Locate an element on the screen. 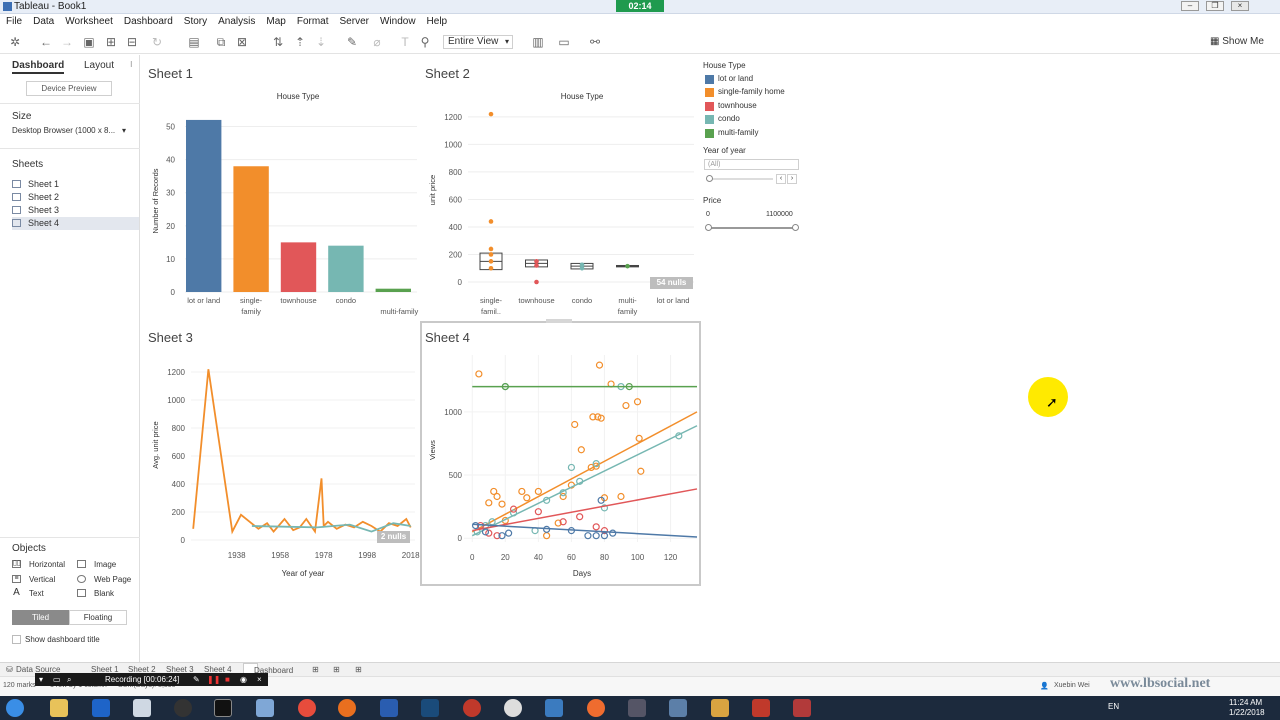  sheet-list-item: Sheet 1 is located at coordinates (75, 184).